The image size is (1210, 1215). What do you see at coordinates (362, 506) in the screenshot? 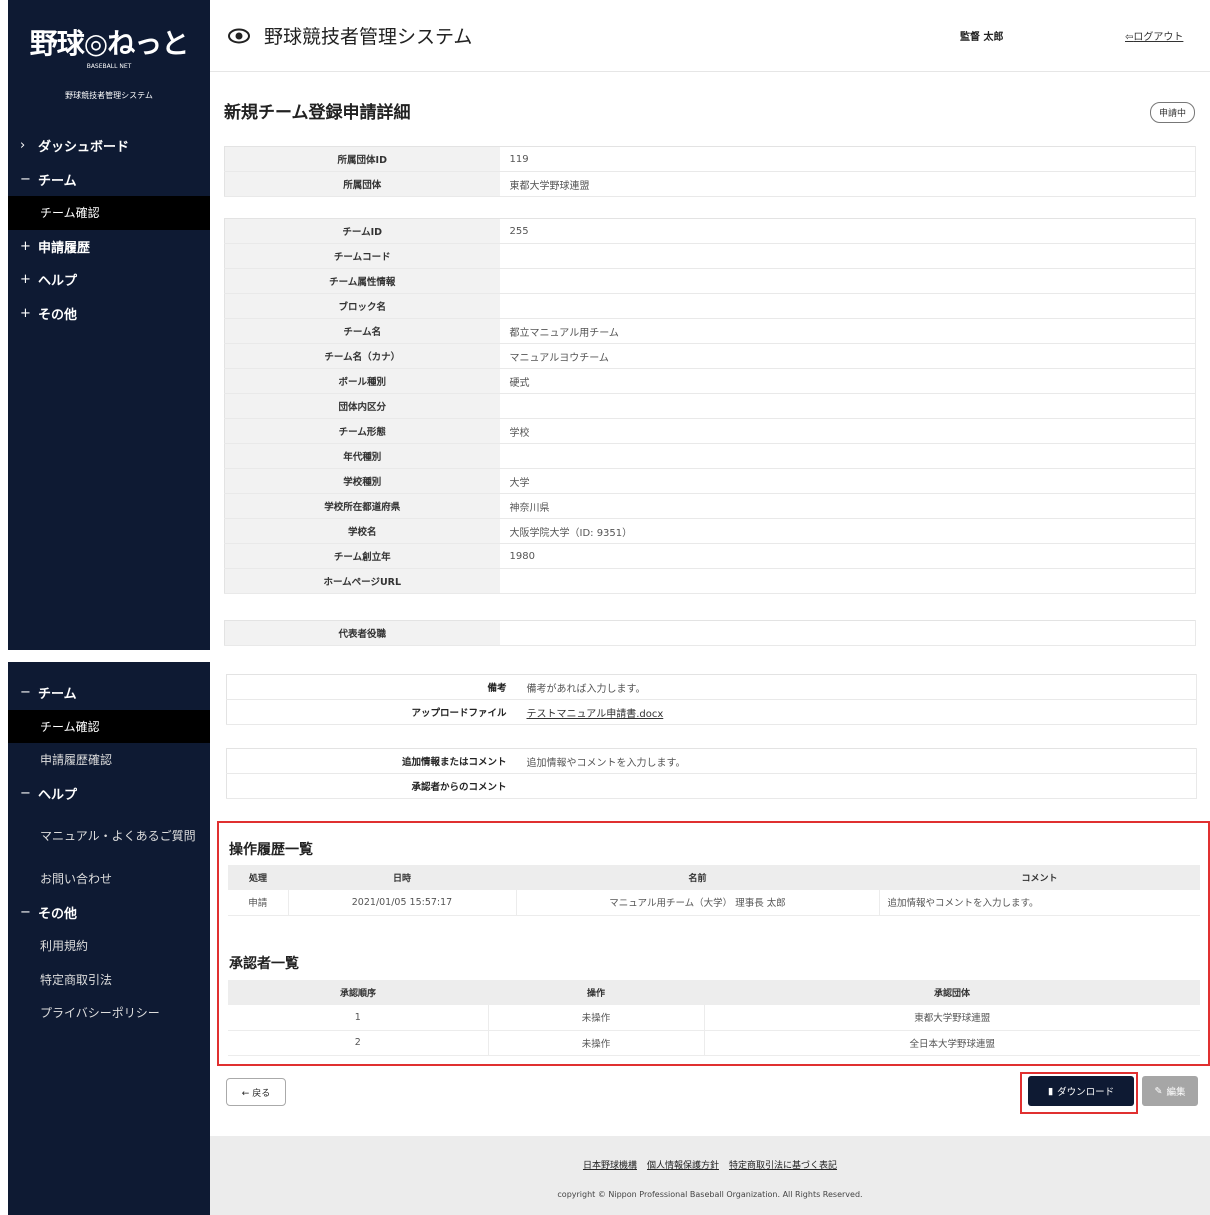
I see `field-label: 学校所在都道府県` at bounding box center [362, 506].